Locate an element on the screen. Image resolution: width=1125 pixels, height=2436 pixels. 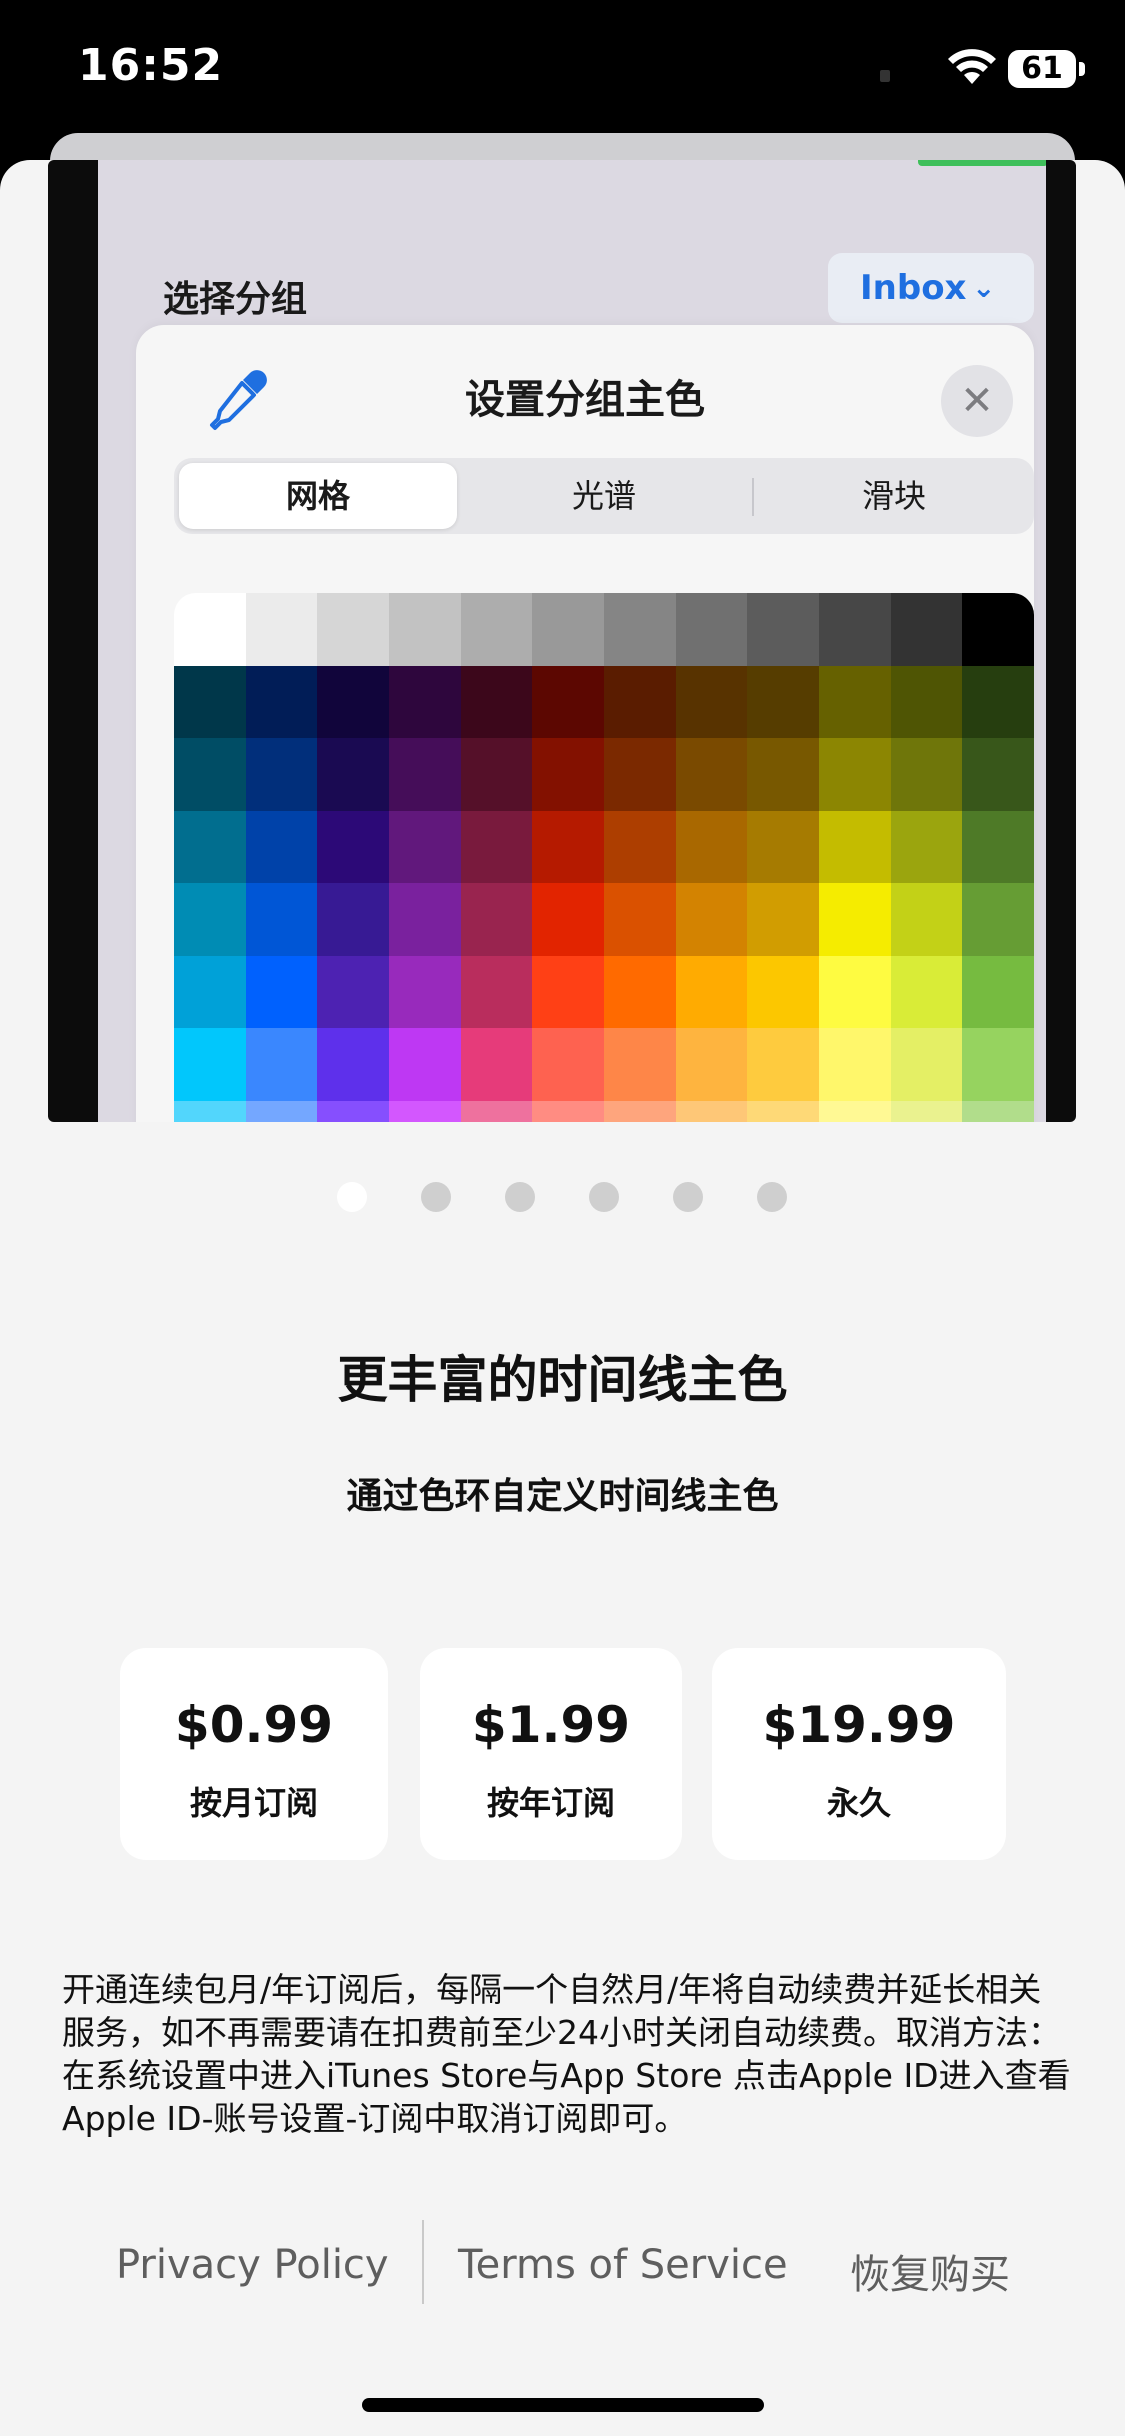
tab-grid: 网格 is located at coordinates (318, 496).